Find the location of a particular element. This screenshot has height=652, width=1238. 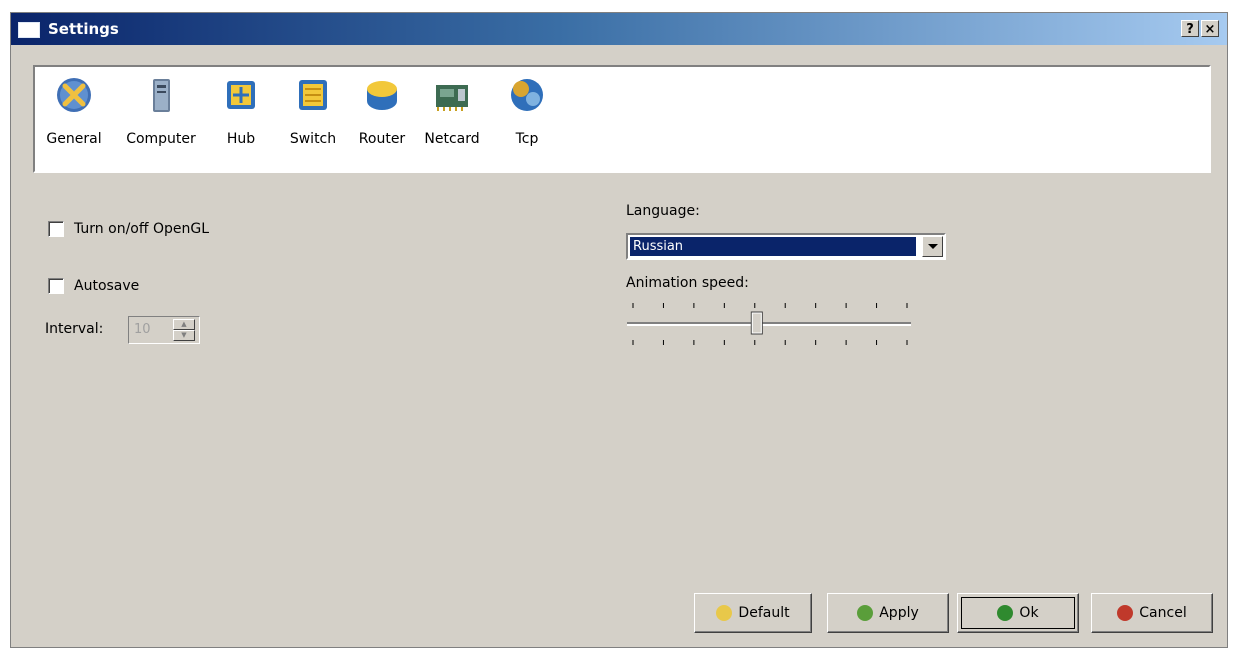

autosave-checkbox is located at coordinates (56, 286).